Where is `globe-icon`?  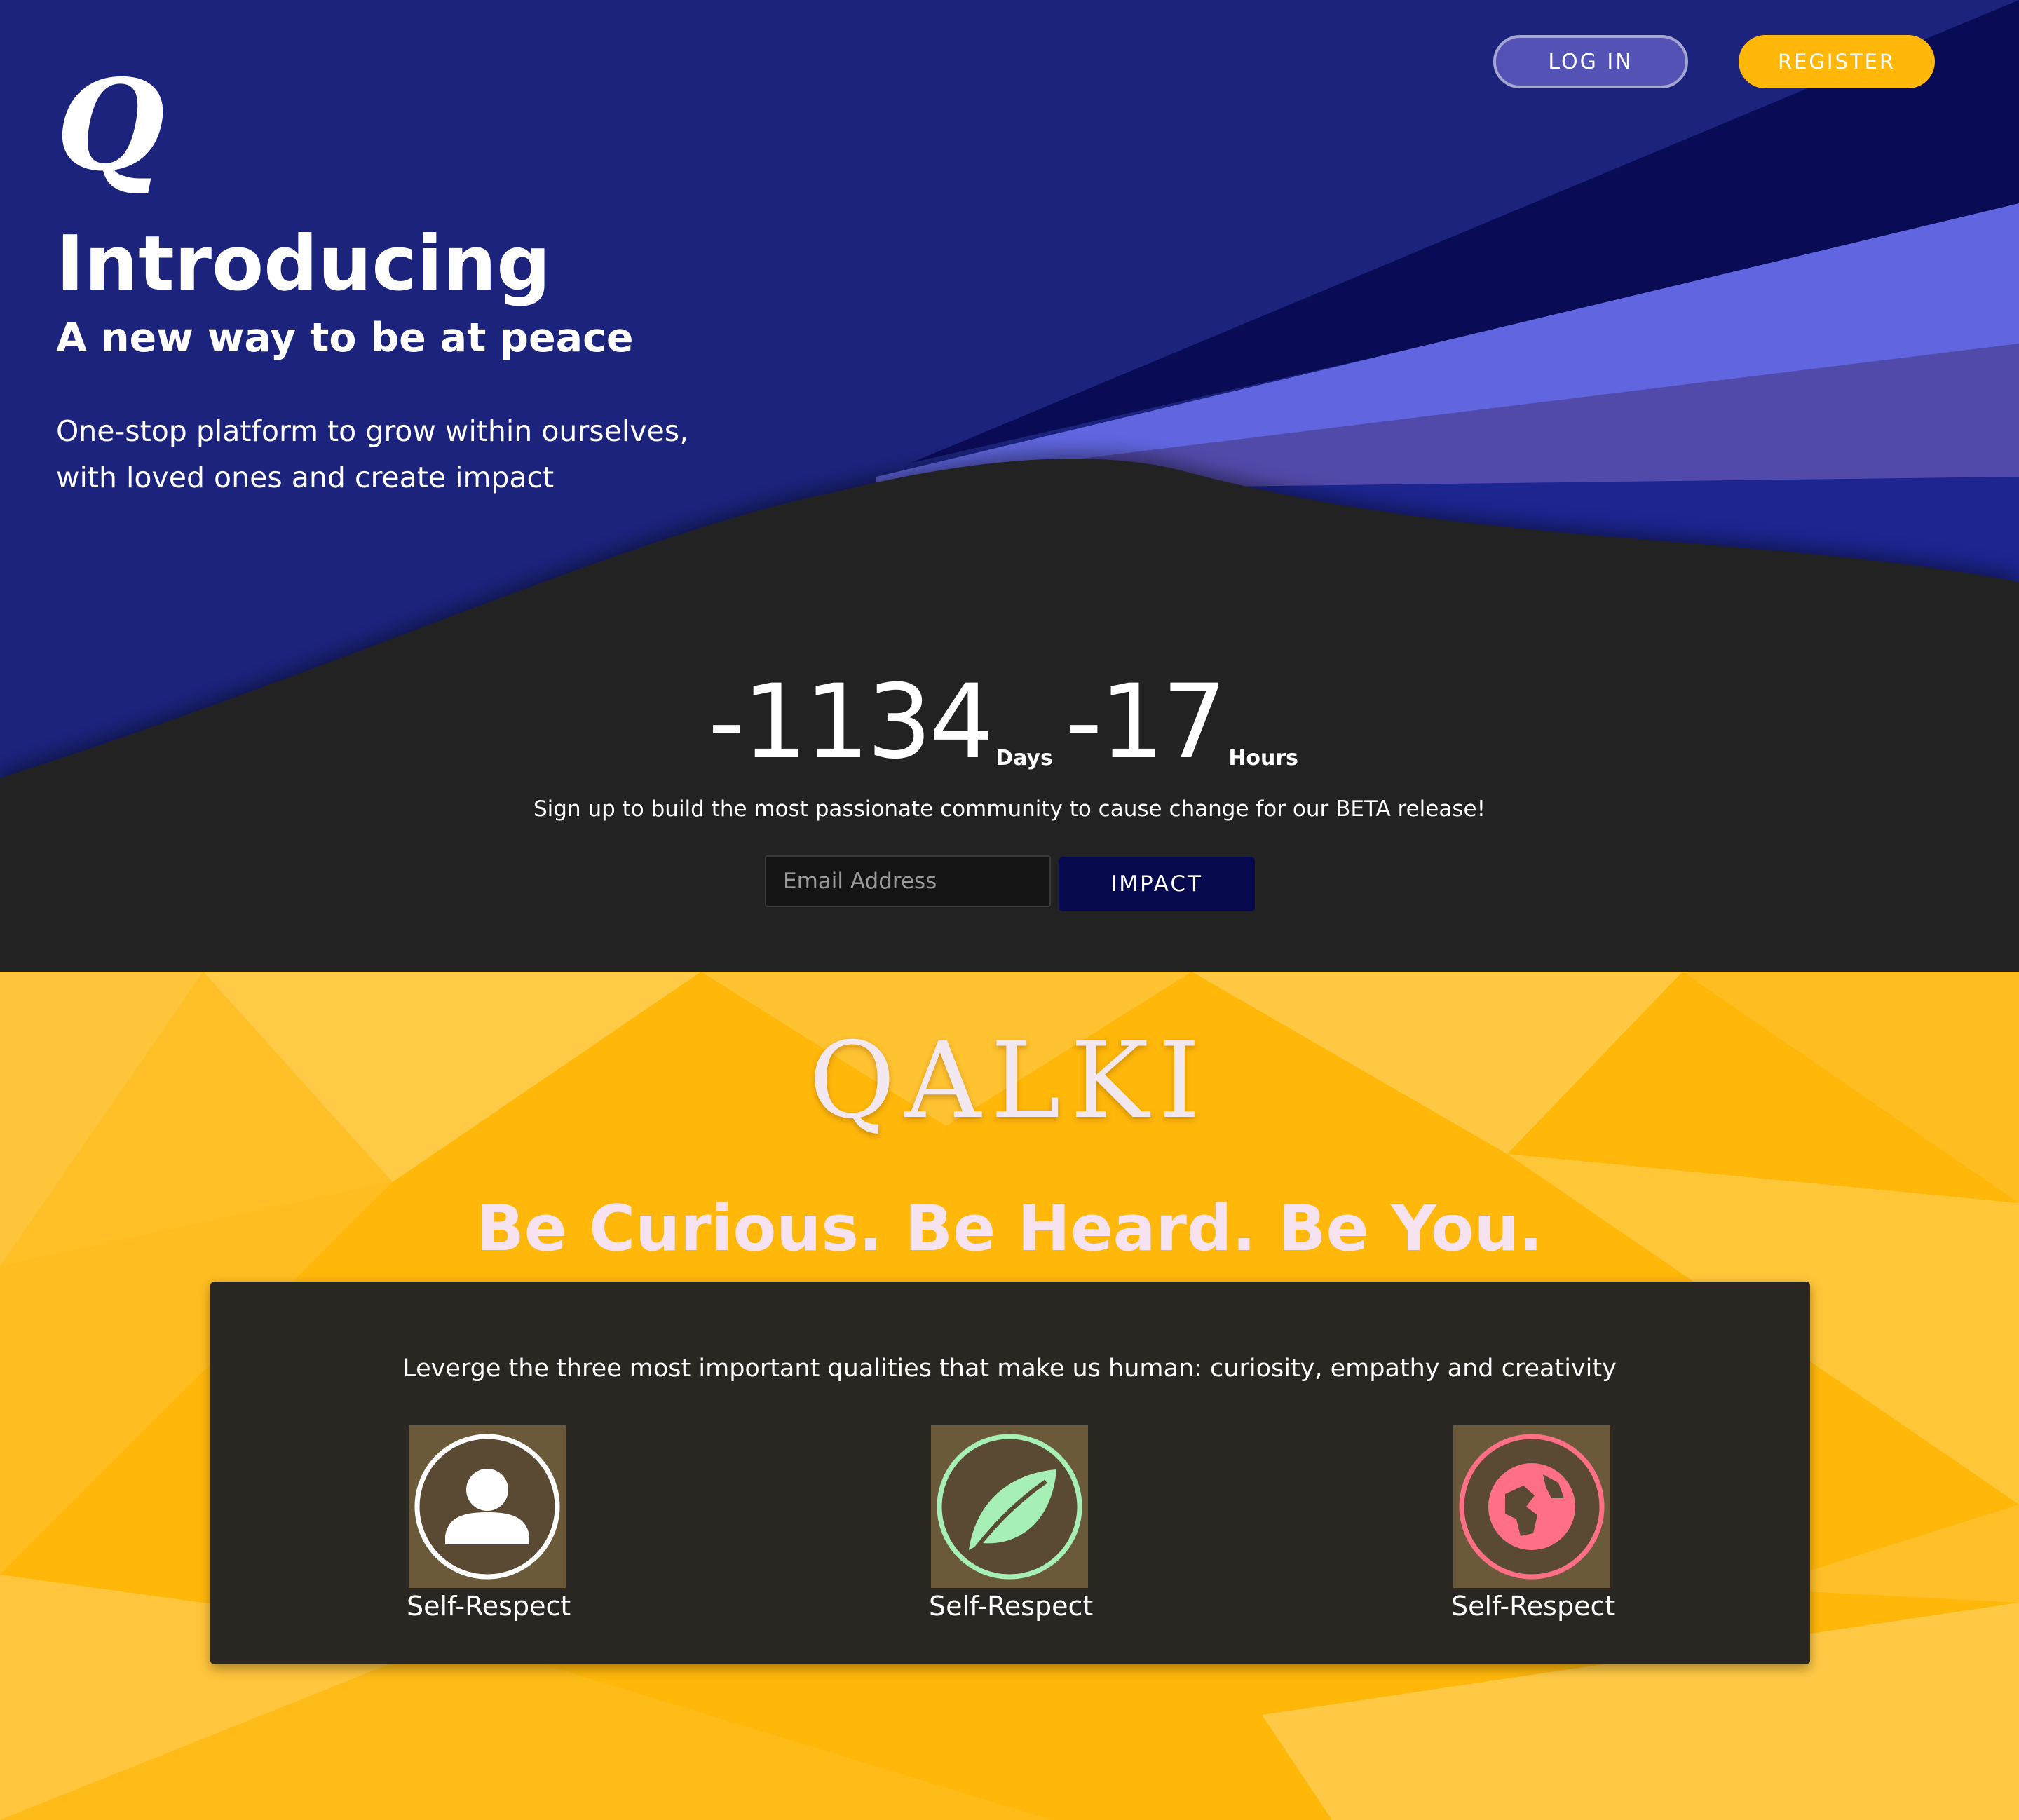 globe-icon is located at coordinates (1532, 1507).